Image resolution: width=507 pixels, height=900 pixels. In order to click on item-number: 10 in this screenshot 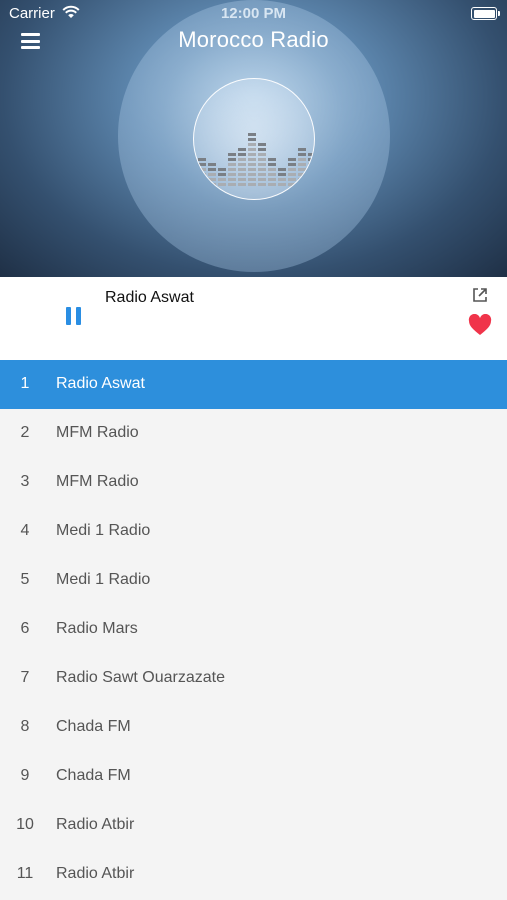, I will do `click(25, 824)`.